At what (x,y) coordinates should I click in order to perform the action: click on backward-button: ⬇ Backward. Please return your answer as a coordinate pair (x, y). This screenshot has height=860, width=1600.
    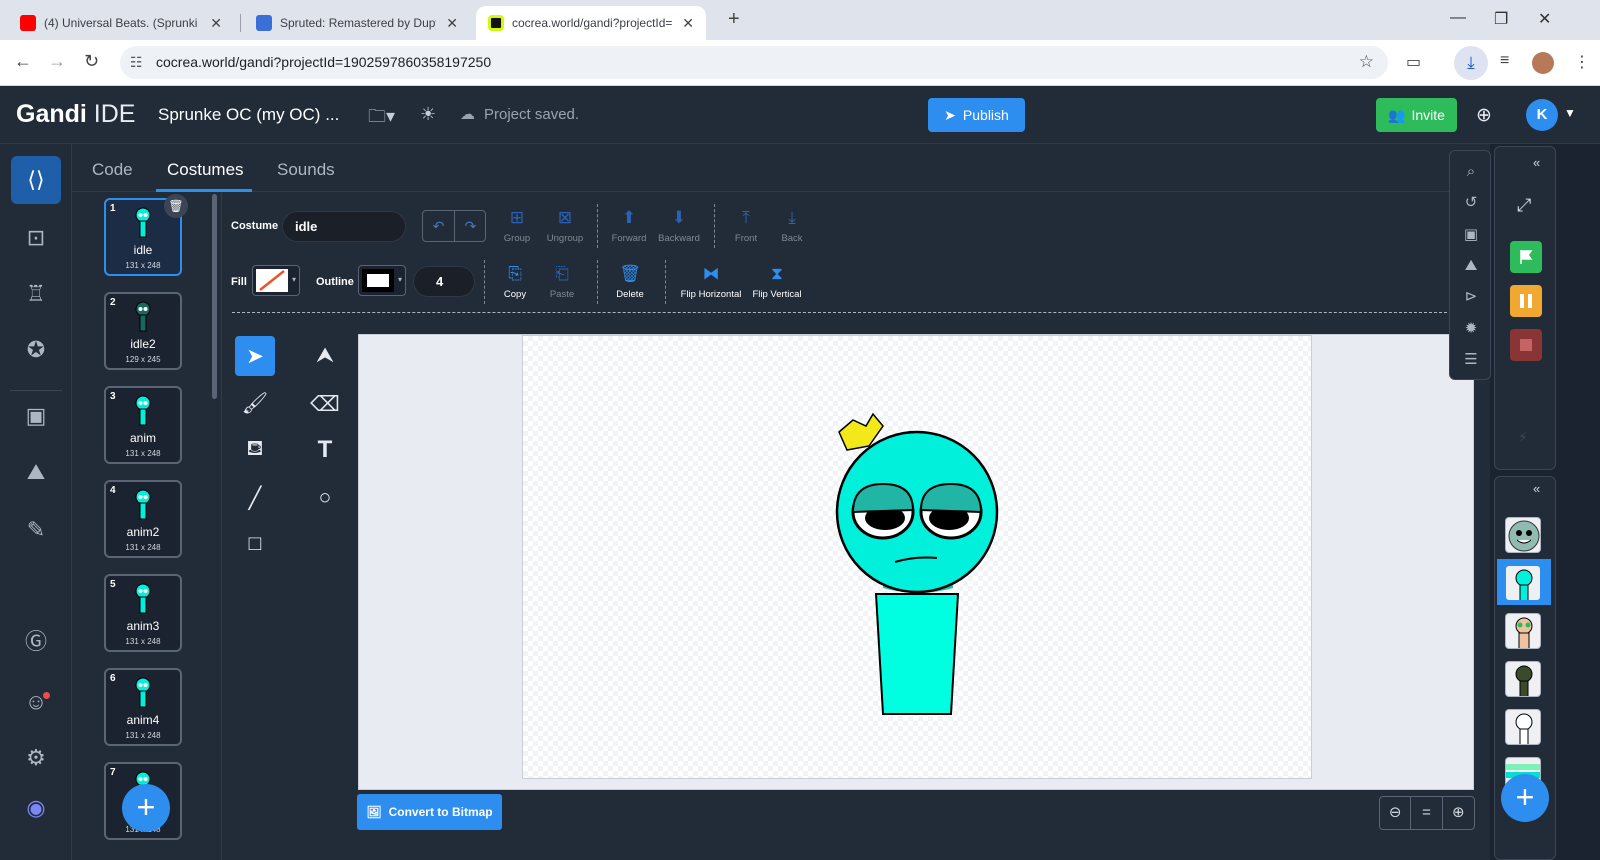
    Looking at the image, I should click on (679, 226).